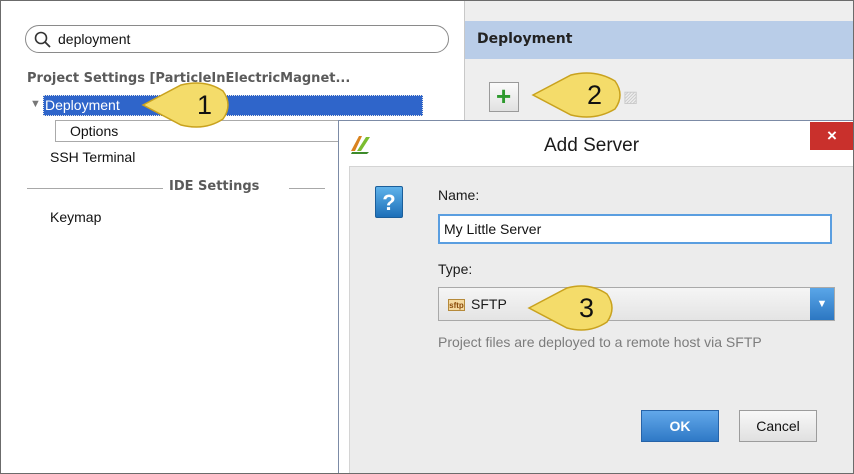 Image resolution: width=854 pixels, height=474 pixels. I want to click on callout-2: 2, so click(578, 95).